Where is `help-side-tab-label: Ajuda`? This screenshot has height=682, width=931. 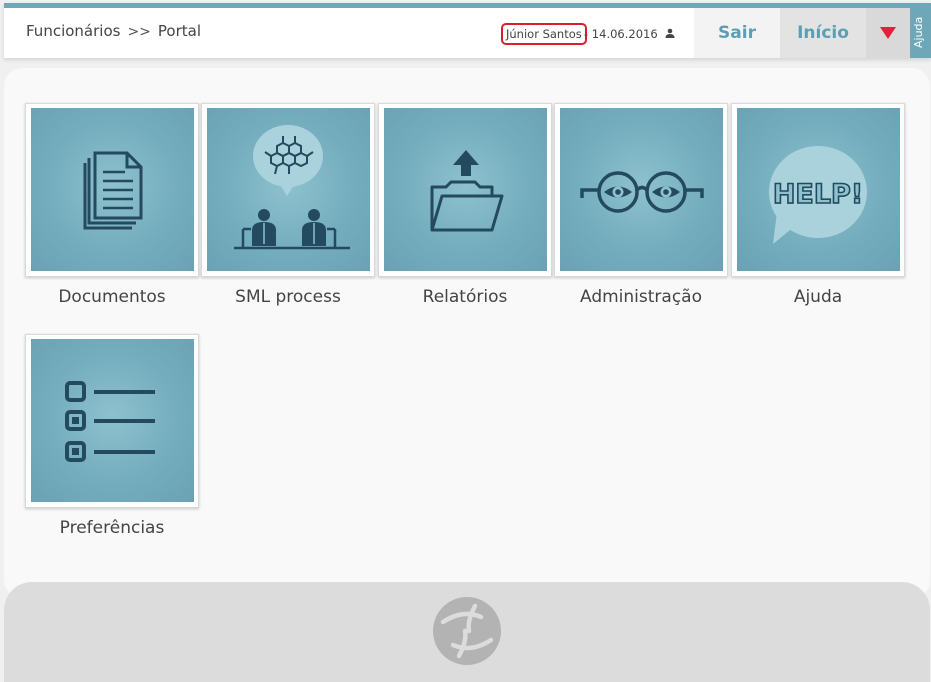
help-side-tab-label: Ajuda is located at coordinates (918, 32).